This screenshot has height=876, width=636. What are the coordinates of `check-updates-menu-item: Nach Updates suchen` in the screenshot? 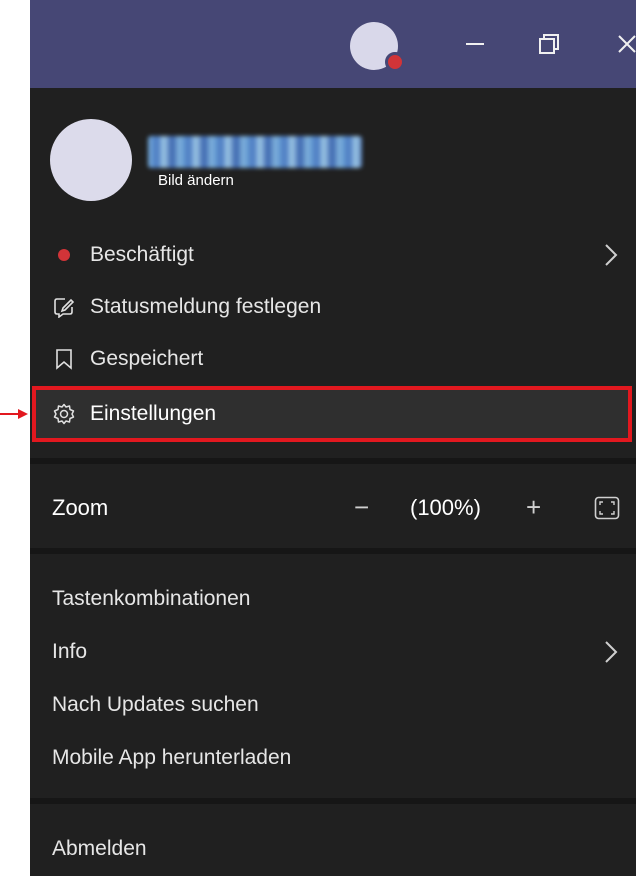 It's located at (333, 705).